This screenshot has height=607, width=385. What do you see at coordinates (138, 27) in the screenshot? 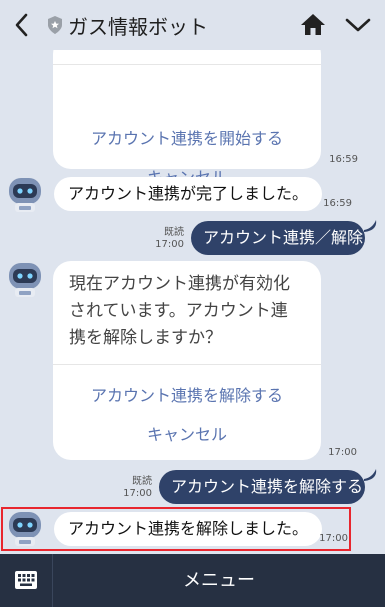
I see `chat-title: ガス情報ボット` at bounding box center [138, 27].